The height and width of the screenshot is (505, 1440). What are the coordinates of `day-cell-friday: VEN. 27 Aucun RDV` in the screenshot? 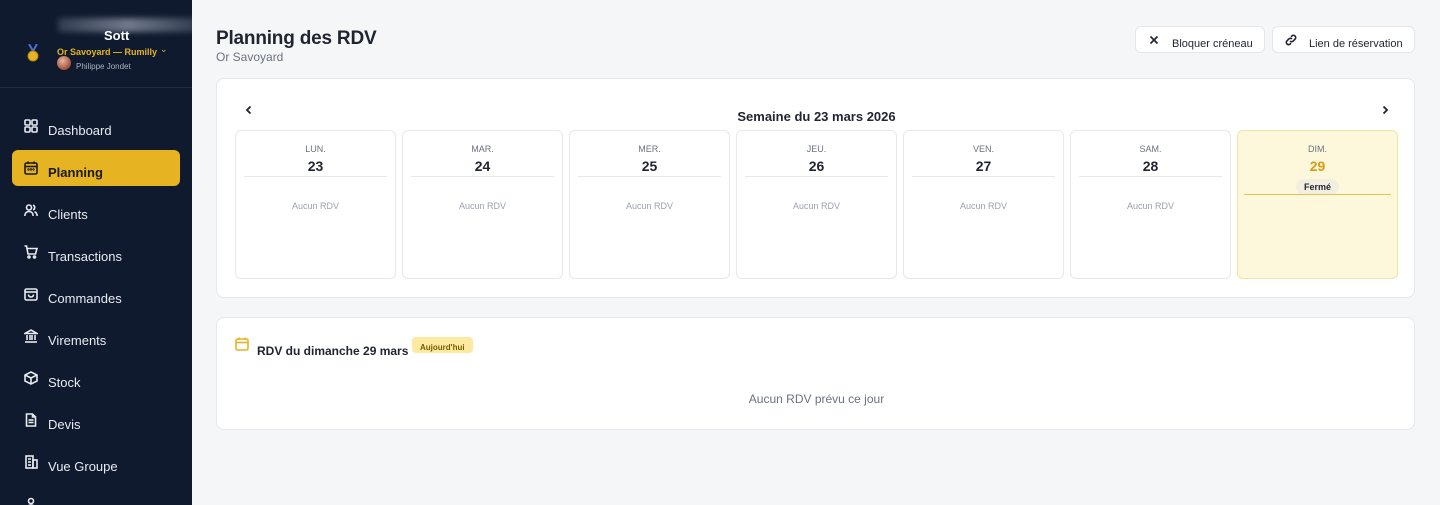 It's located at (983, 204).